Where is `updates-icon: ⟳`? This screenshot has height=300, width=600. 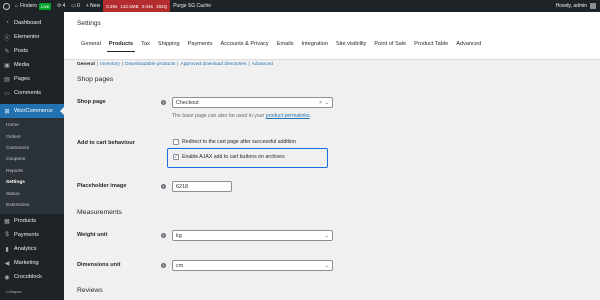 updates-icon: ⟳ is located at coordinates (59, 6).